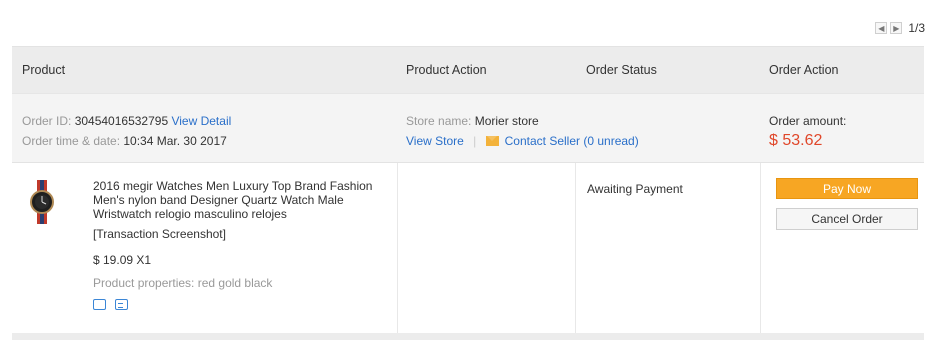  Describe the element at coordinates (796, 140) in the screenshot. I see `order-amount-value: $ 53.62` at that location.